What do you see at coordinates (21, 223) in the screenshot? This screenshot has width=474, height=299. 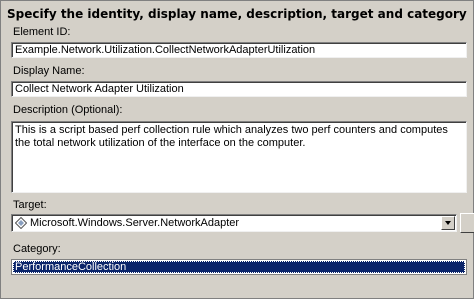 I see `class-diamond-icon` at bounding box center [21, 223].